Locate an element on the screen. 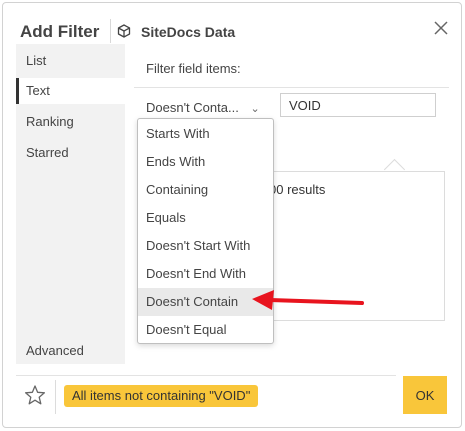 The height and width of the screenshot is (431, 465). footer-vertical-divider is located at coordinates (55, 397).